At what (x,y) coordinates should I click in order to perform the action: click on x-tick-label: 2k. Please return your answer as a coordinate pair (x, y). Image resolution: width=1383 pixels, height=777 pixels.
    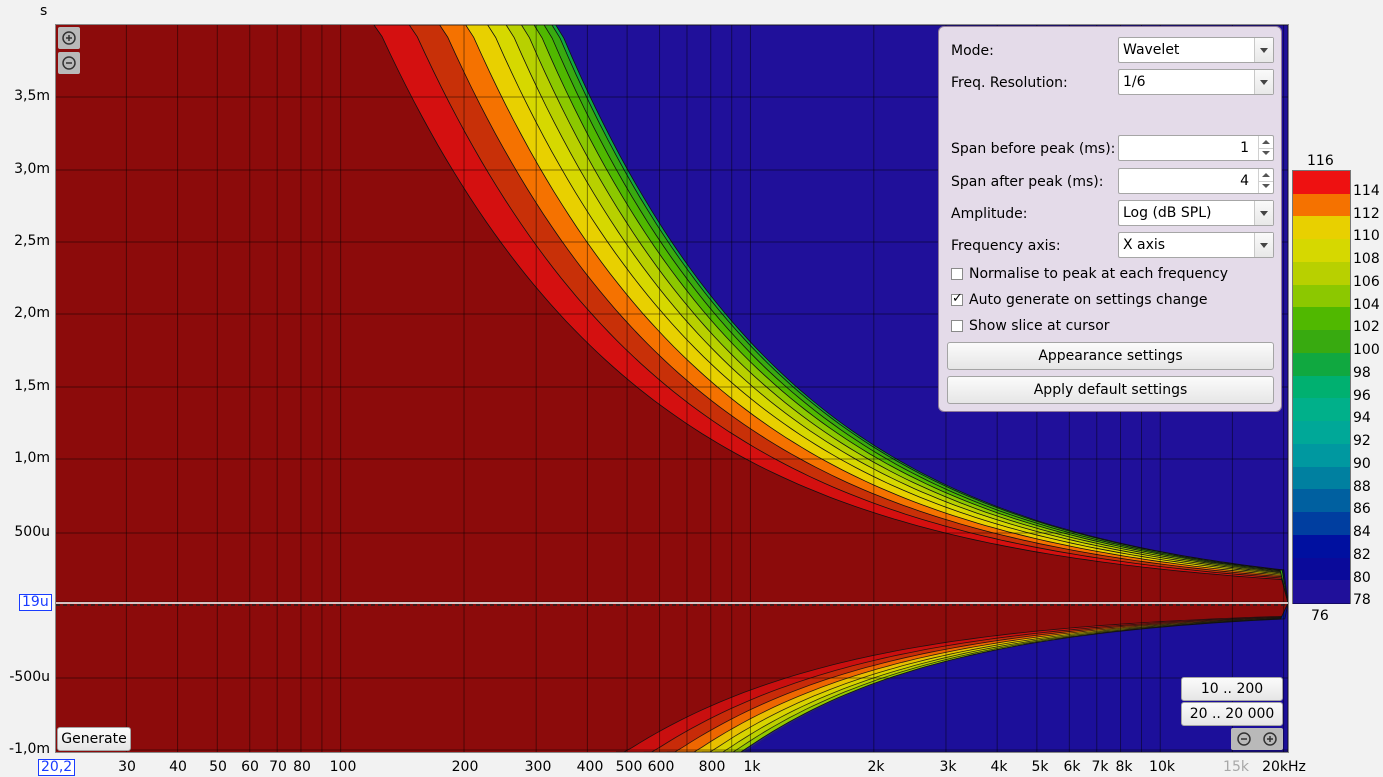
    Looking at the image, I should click on (876, 767).